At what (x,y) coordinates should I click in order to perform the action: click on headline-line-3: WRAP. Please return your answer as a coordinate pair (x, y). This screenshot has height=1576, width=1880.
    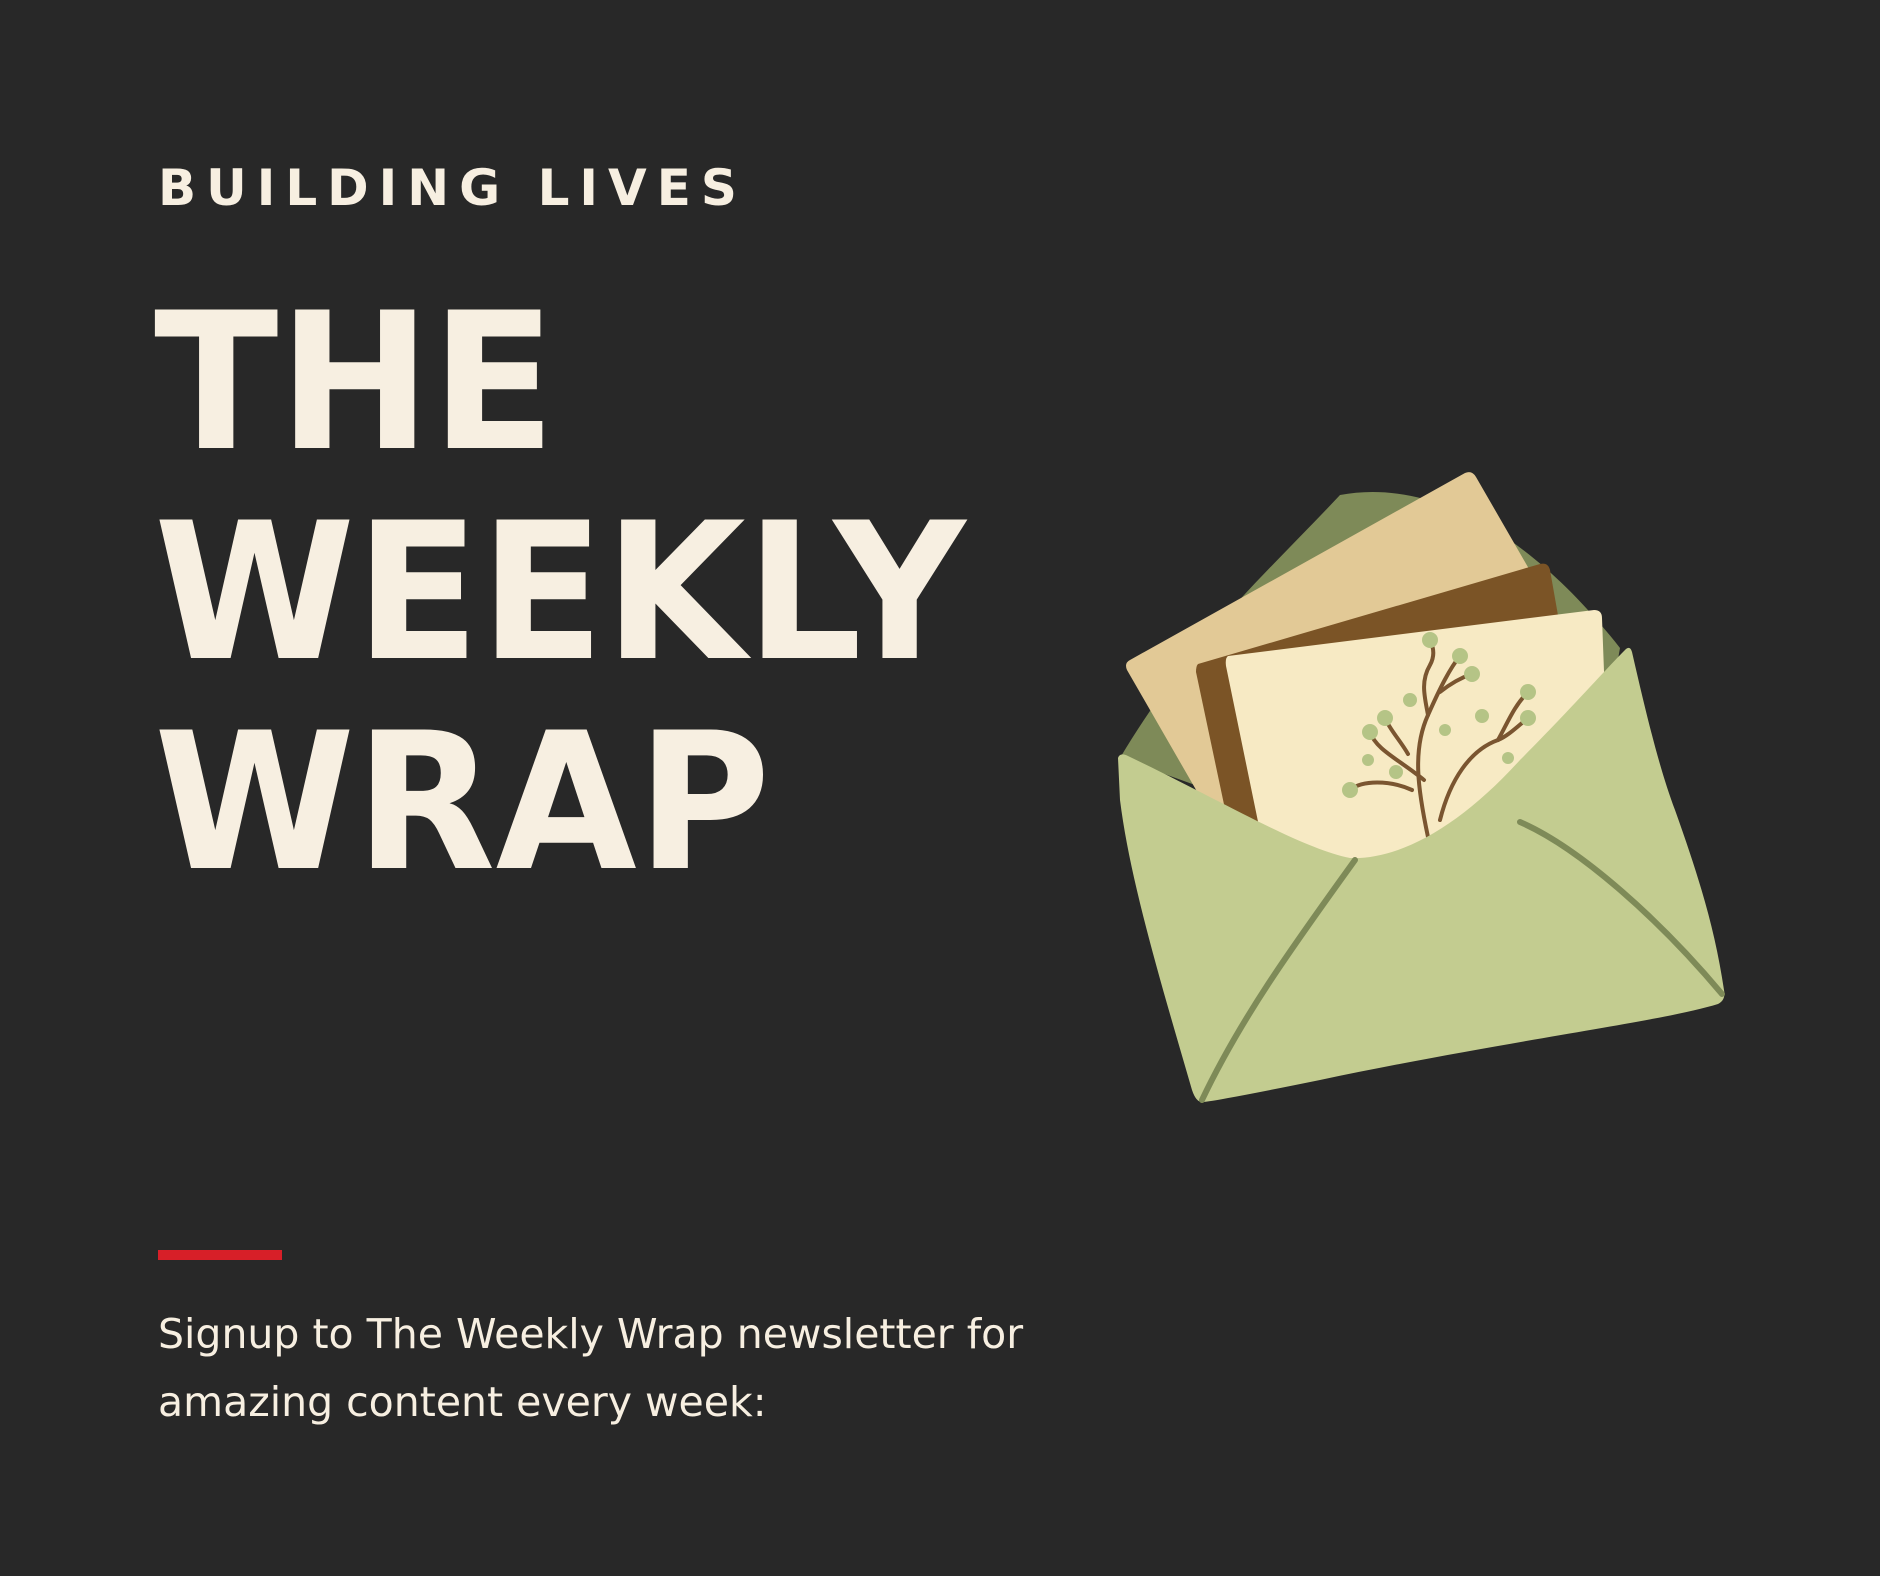
    Looking at the image, I should click on (462, 802).